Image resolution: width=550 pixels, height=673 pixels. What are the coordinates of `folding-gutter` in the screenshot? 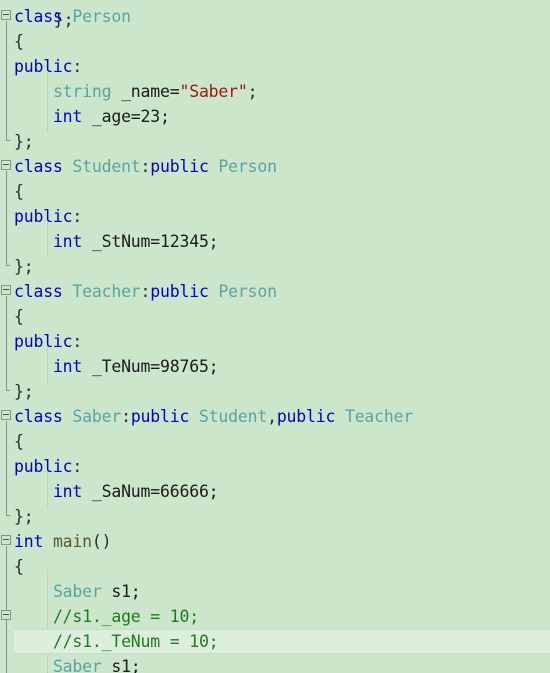 It's located at (7, 336).